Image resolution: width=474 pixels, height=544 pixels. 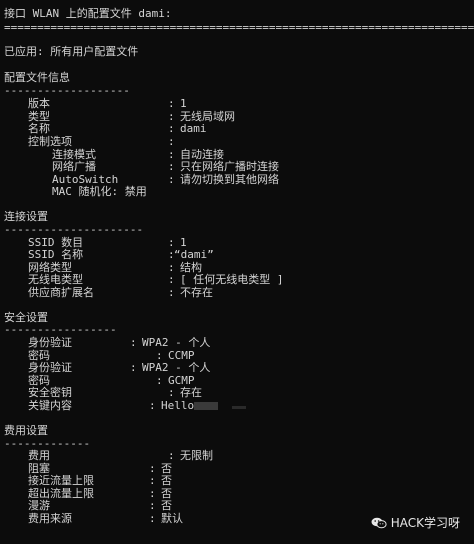 I want to click on row-label: 费用来源, so click(x=50, y=518).